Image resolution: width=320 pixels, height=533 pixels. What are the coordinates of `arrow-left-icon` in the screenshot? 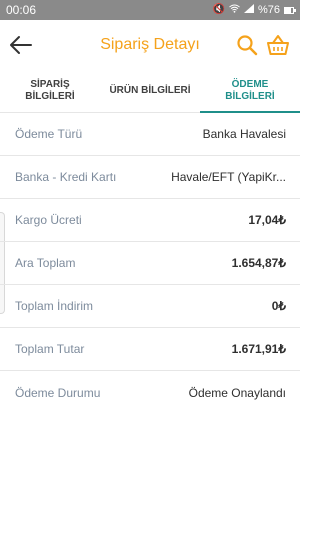 It's located at (21, 45).